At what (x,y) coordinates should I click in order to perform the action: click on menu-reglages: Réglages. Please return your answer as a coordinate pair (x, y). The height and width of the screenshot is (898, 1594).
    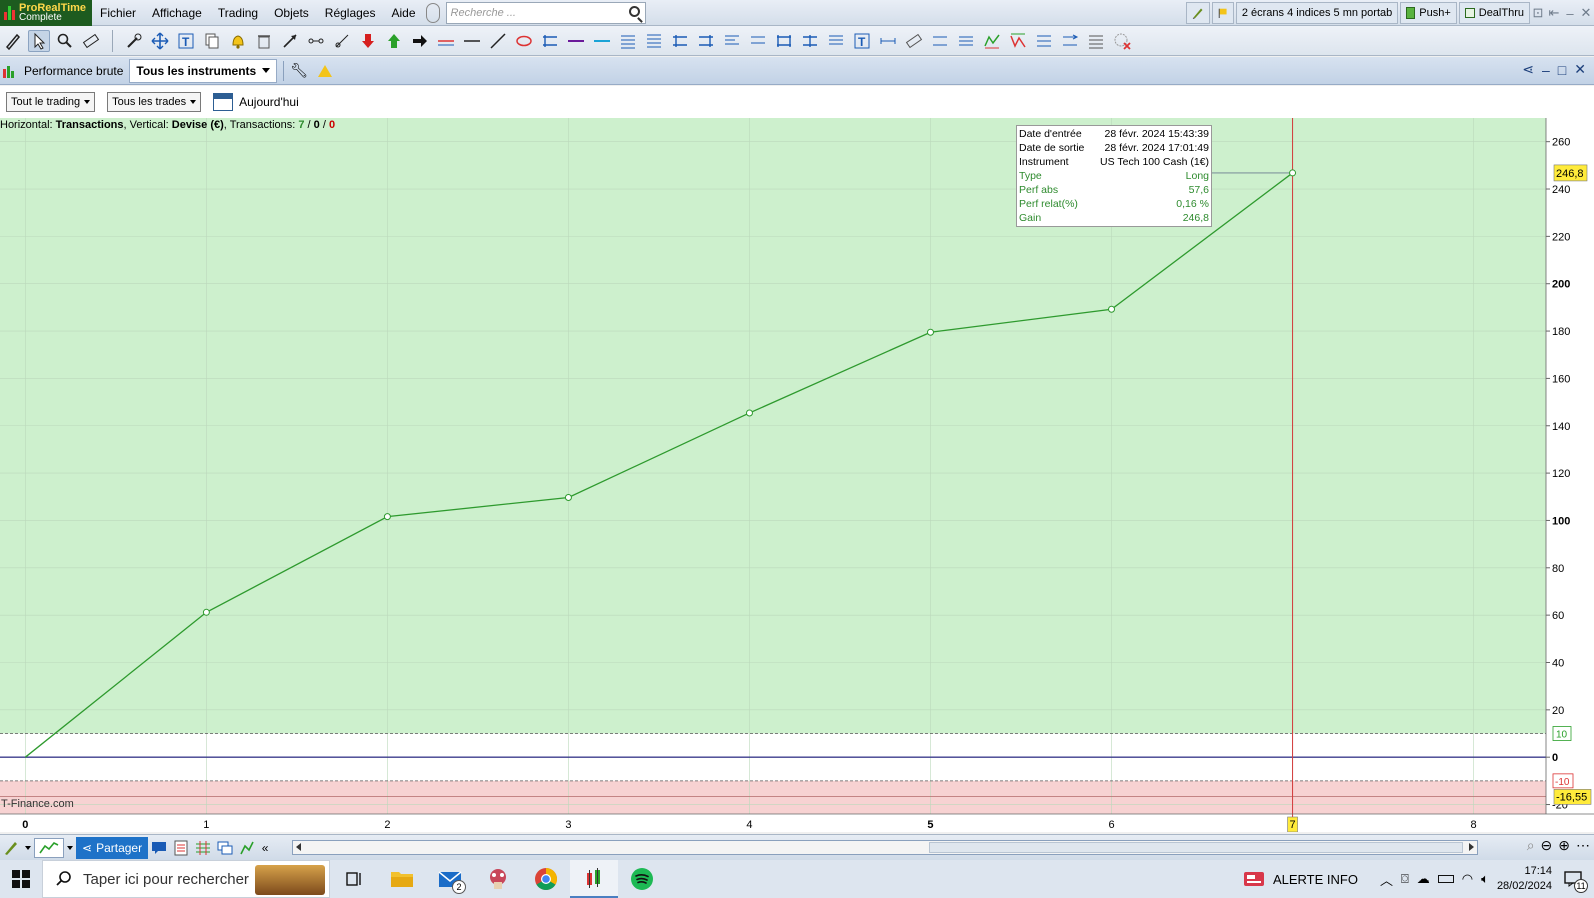
    Looking at the image, I should click on (350, 13).